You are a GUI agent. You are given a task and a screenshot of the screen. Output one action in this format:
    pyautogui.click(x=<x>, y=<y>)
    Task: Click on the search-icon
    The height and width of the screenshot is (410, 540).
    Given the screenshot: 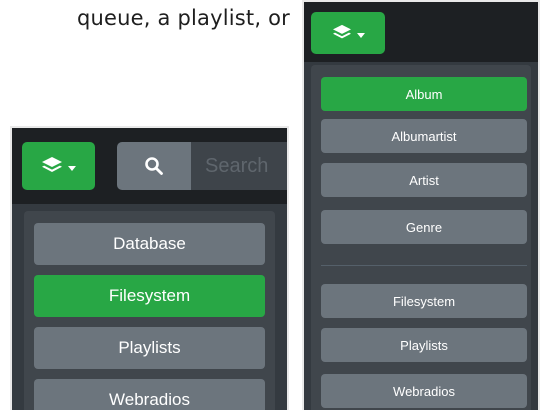 What is the action you would take?
    pyautogui.click(x=154, y=166)
    